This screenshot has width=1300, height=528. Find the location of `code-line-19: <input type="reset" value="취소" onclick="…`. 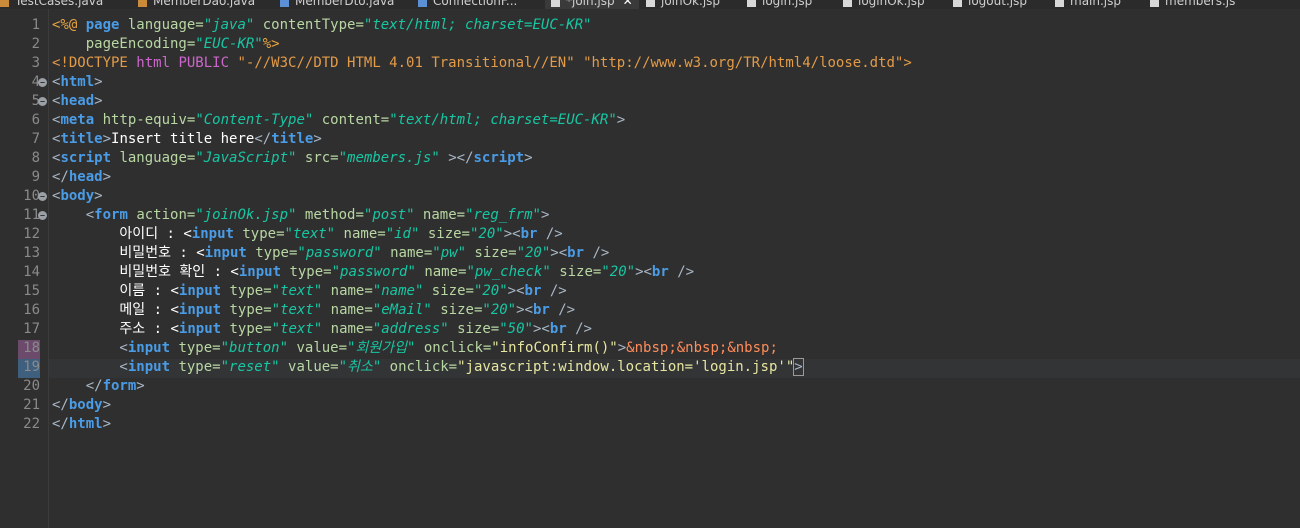

code-line-19: <input type="reset" value="취소" onclick="… is located at coordinates (428, 367).